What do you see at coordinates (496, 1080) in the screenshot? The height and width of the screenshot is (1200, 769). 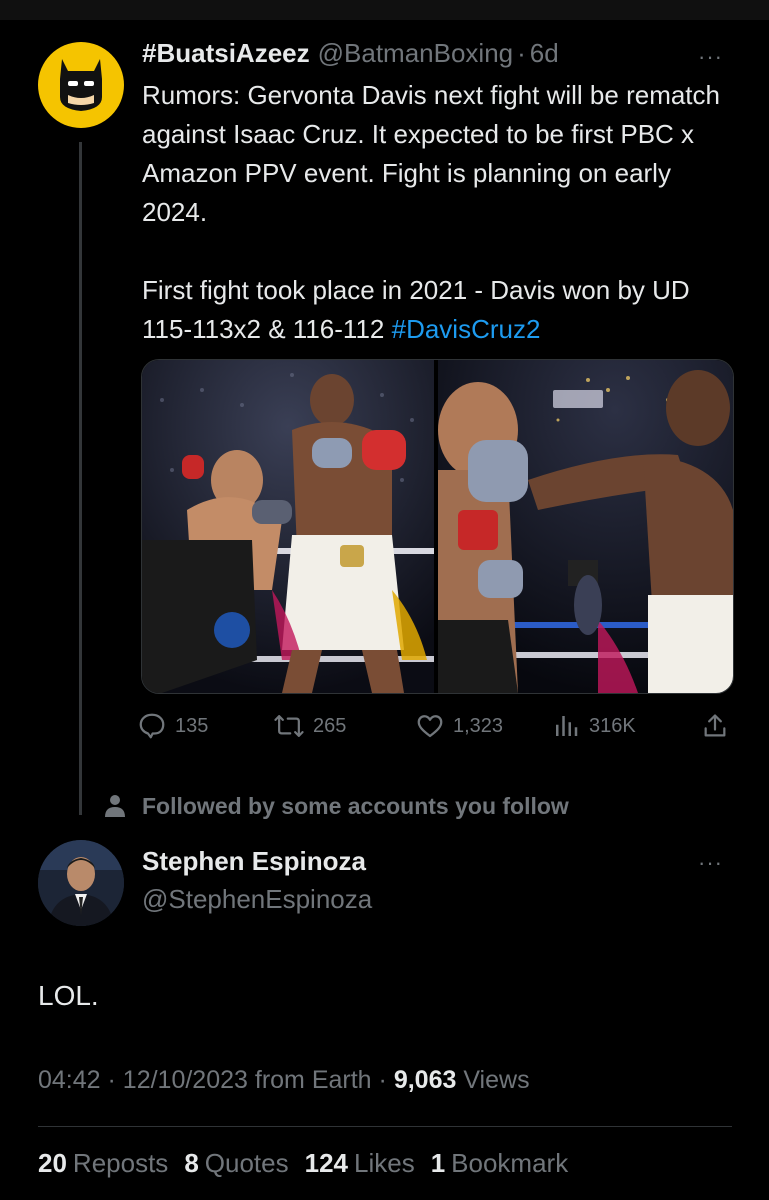 I see `views-label: Views` at bounding box center [496, 1080].